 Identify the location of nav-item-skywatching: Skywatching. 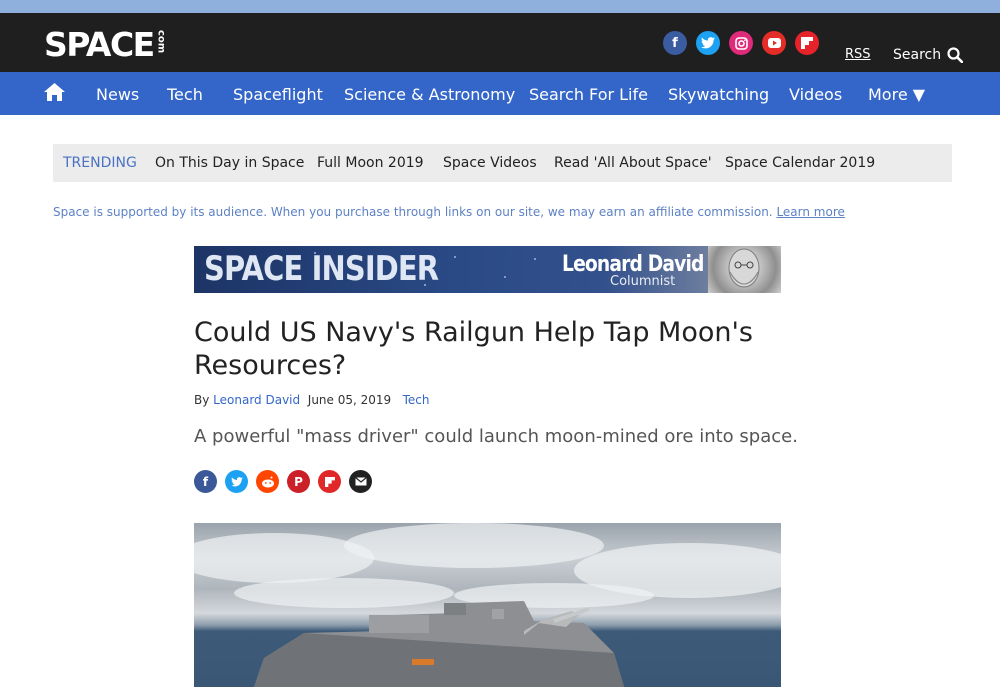
(718, 94).